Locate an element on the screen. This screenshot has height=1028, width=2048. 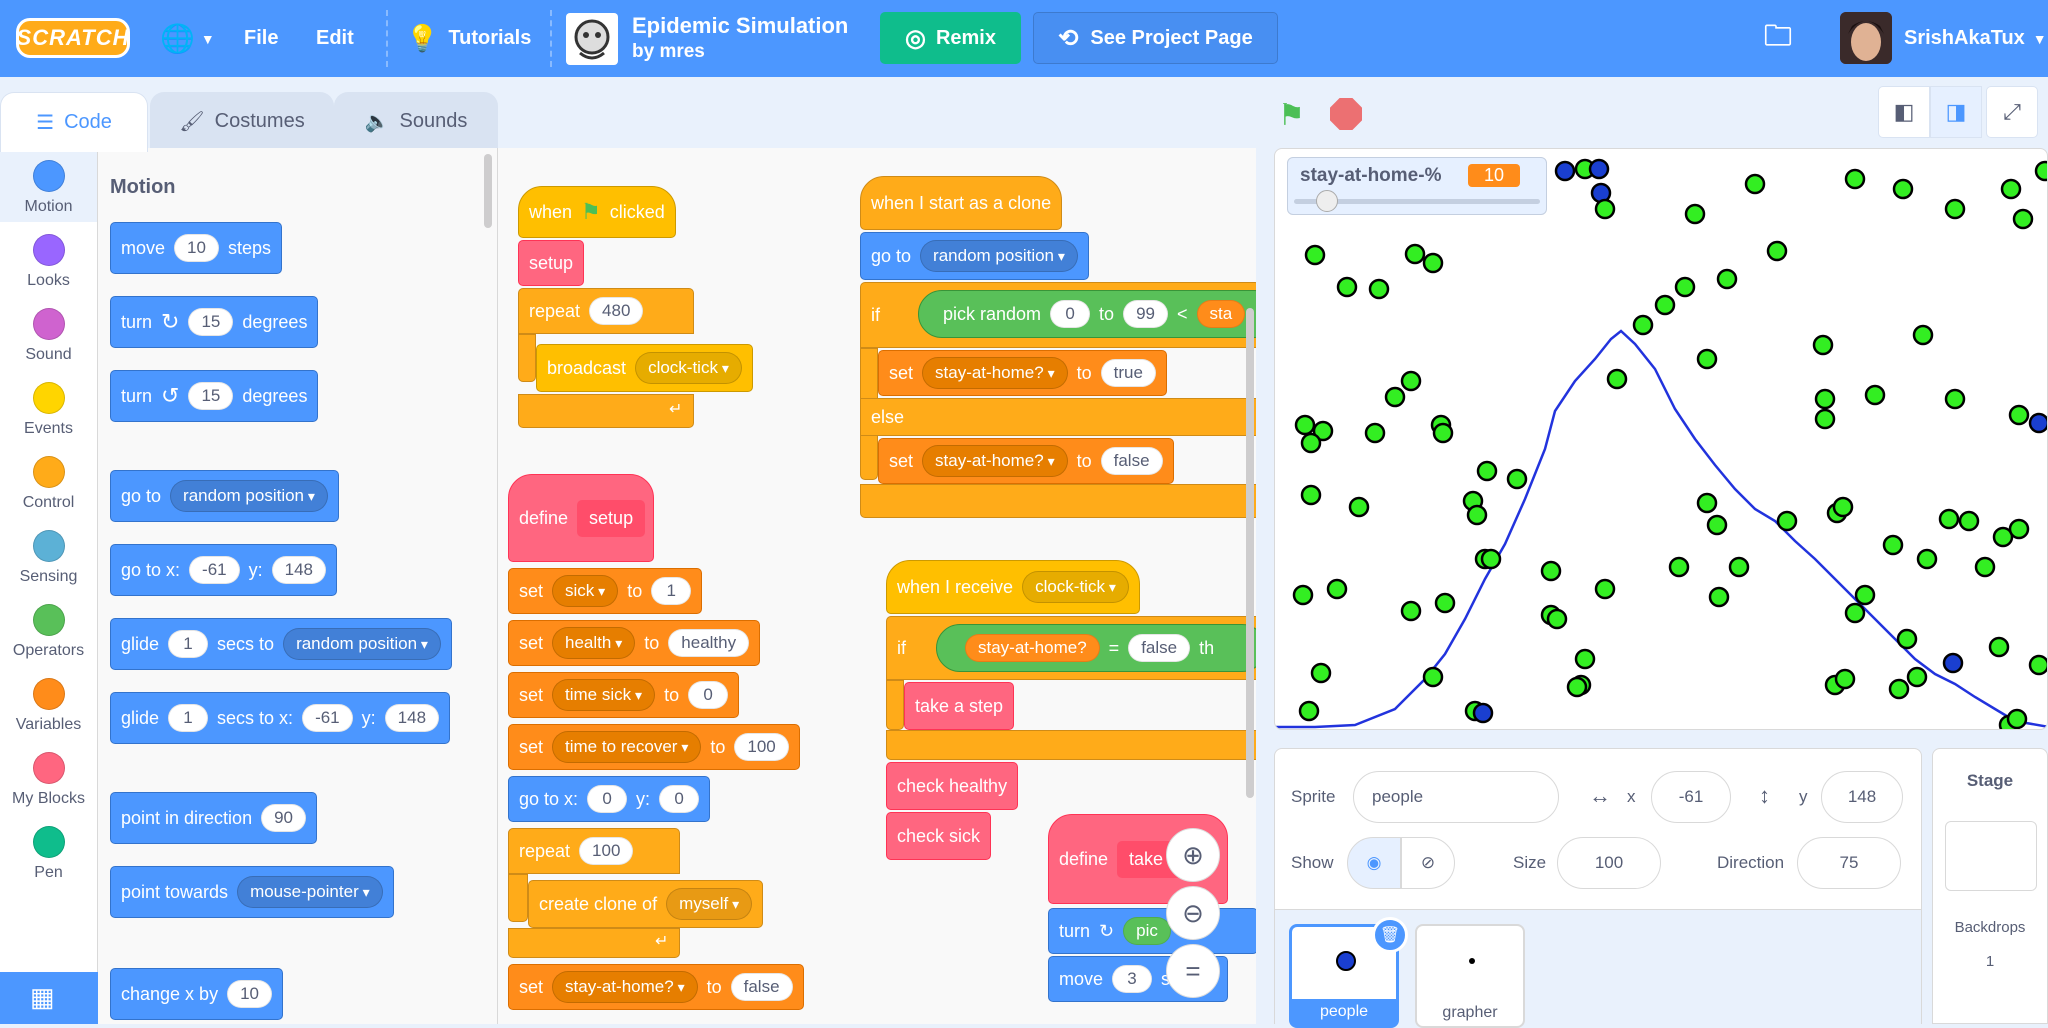
large-stage-button: ◨ is located at coordinates (1956, 112).